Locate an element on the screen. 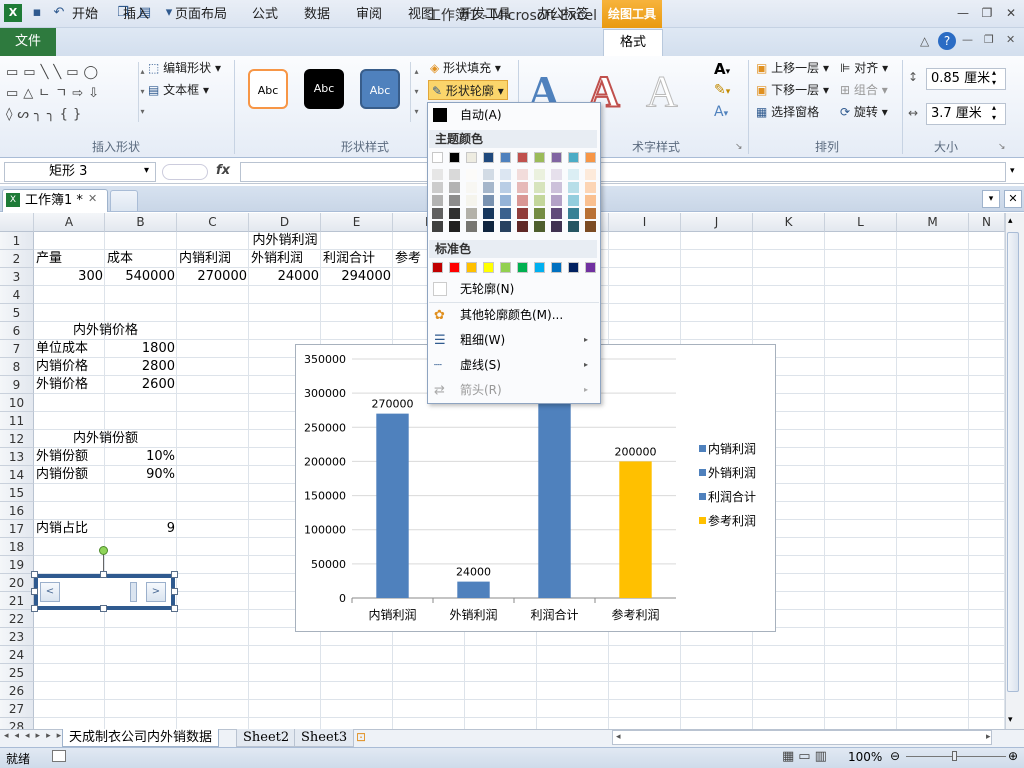 The width and height of the screenshot is (1024, 768). cell-a14: 内销份额 is located at coordinates (69, 475).